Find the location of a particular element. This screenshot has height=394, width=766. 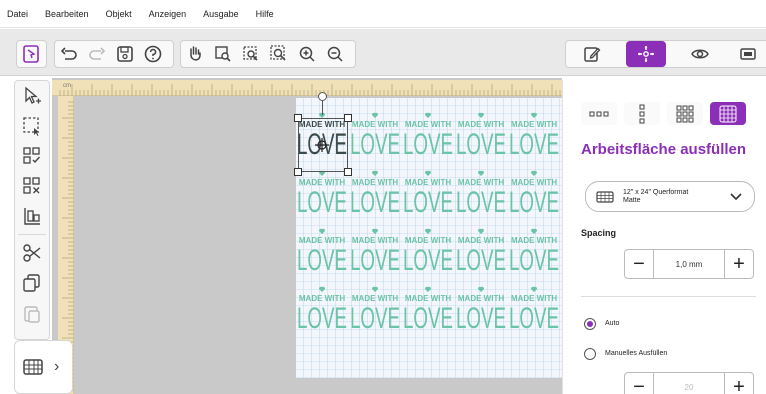

chevron-down-icon is located at coordinates (736, 197).